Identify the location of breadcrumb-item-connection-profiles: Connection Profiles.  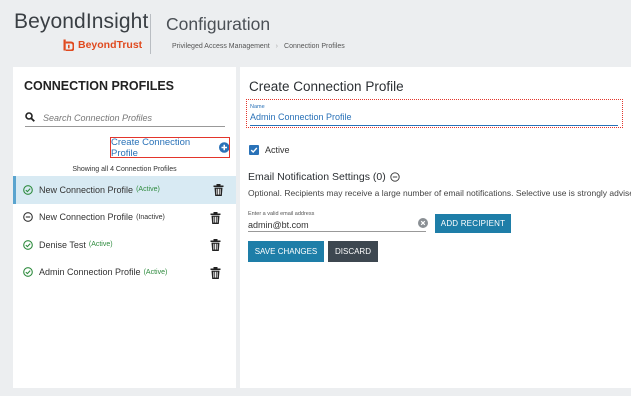
(314, 46).